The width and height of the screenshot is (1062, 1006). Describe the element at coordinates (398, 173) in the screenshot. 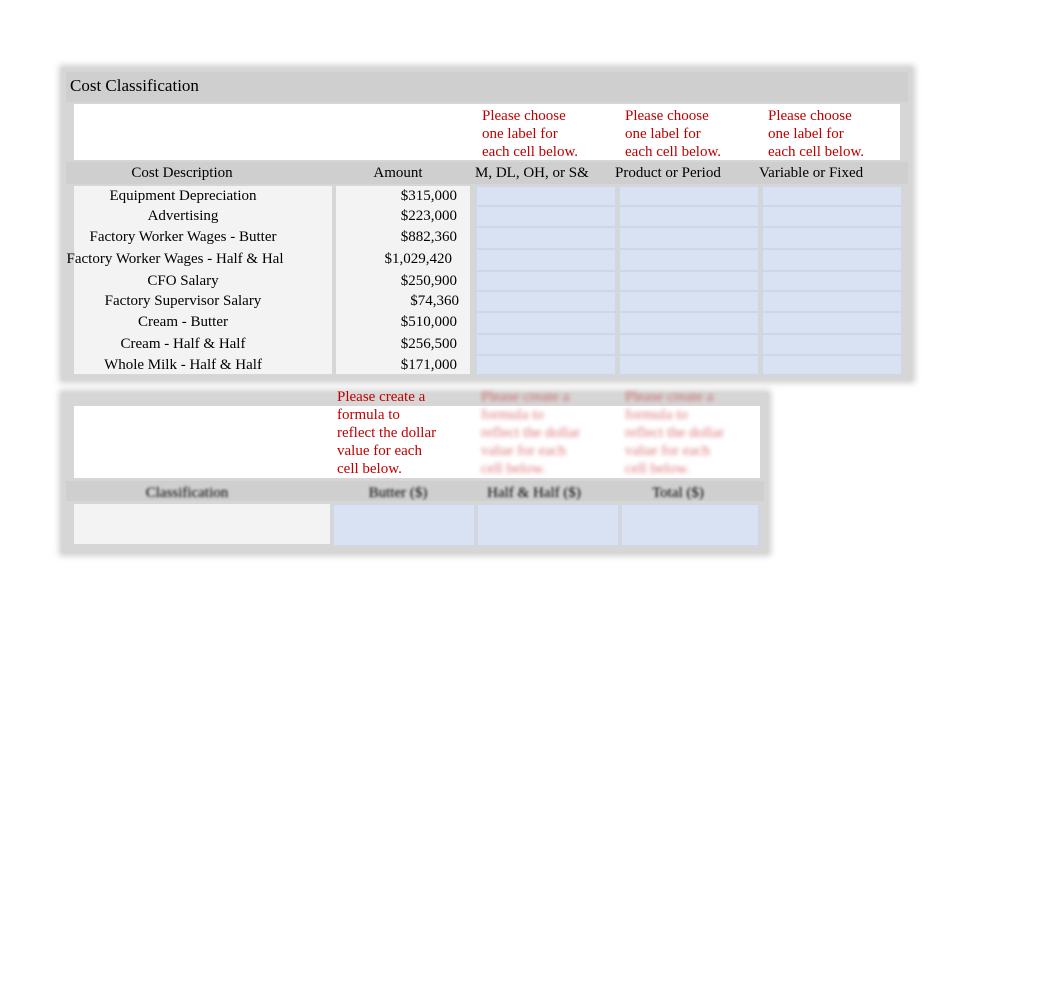

I see `header-amount: Amount` at that location.